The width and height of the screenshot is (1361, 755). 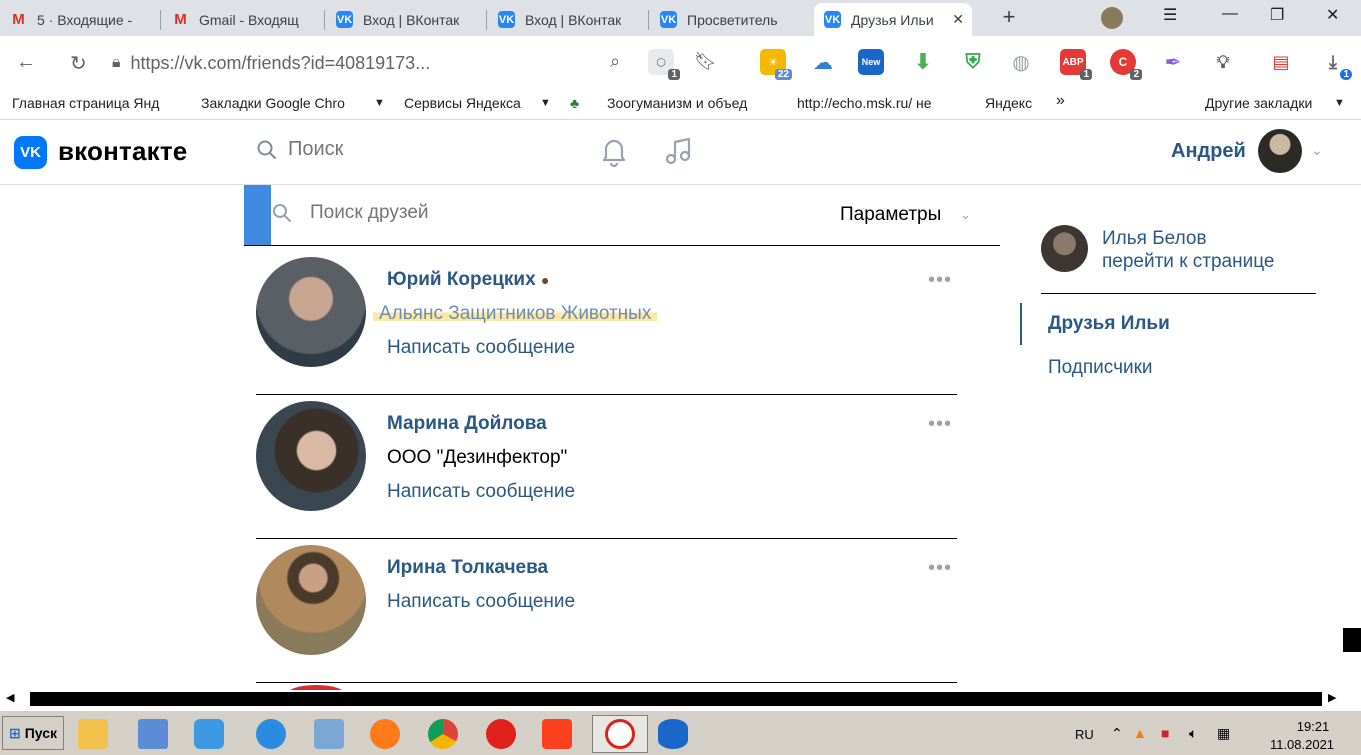 What do you see at coordinates (385, 734) in the screenshot?
I see `firefox-icon` at bounding box center [385, 734].